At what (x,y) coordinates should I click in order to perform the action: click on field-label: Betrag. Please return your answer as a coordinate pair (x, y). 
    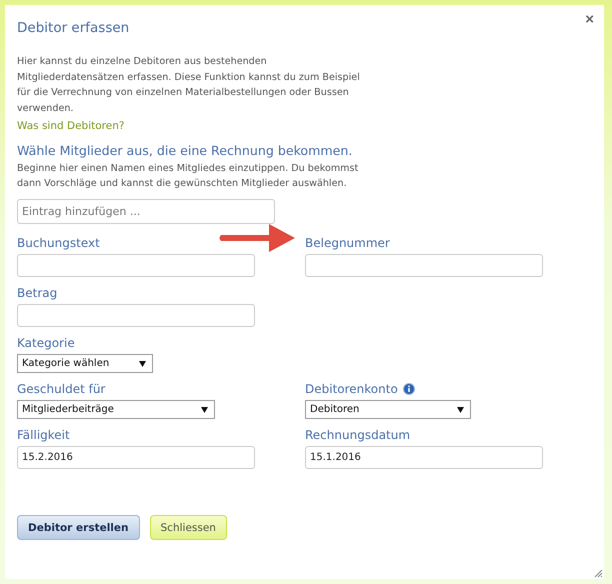
    Looking at the image, I should click on (37, 293).